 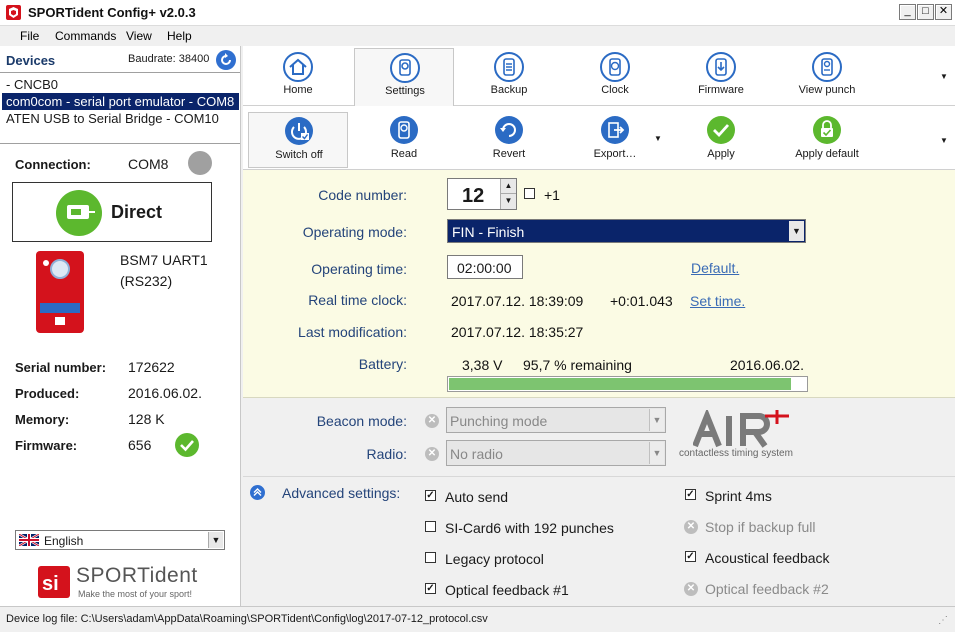 I want to click on language-select: English ▼, so click(x=120, y=540).